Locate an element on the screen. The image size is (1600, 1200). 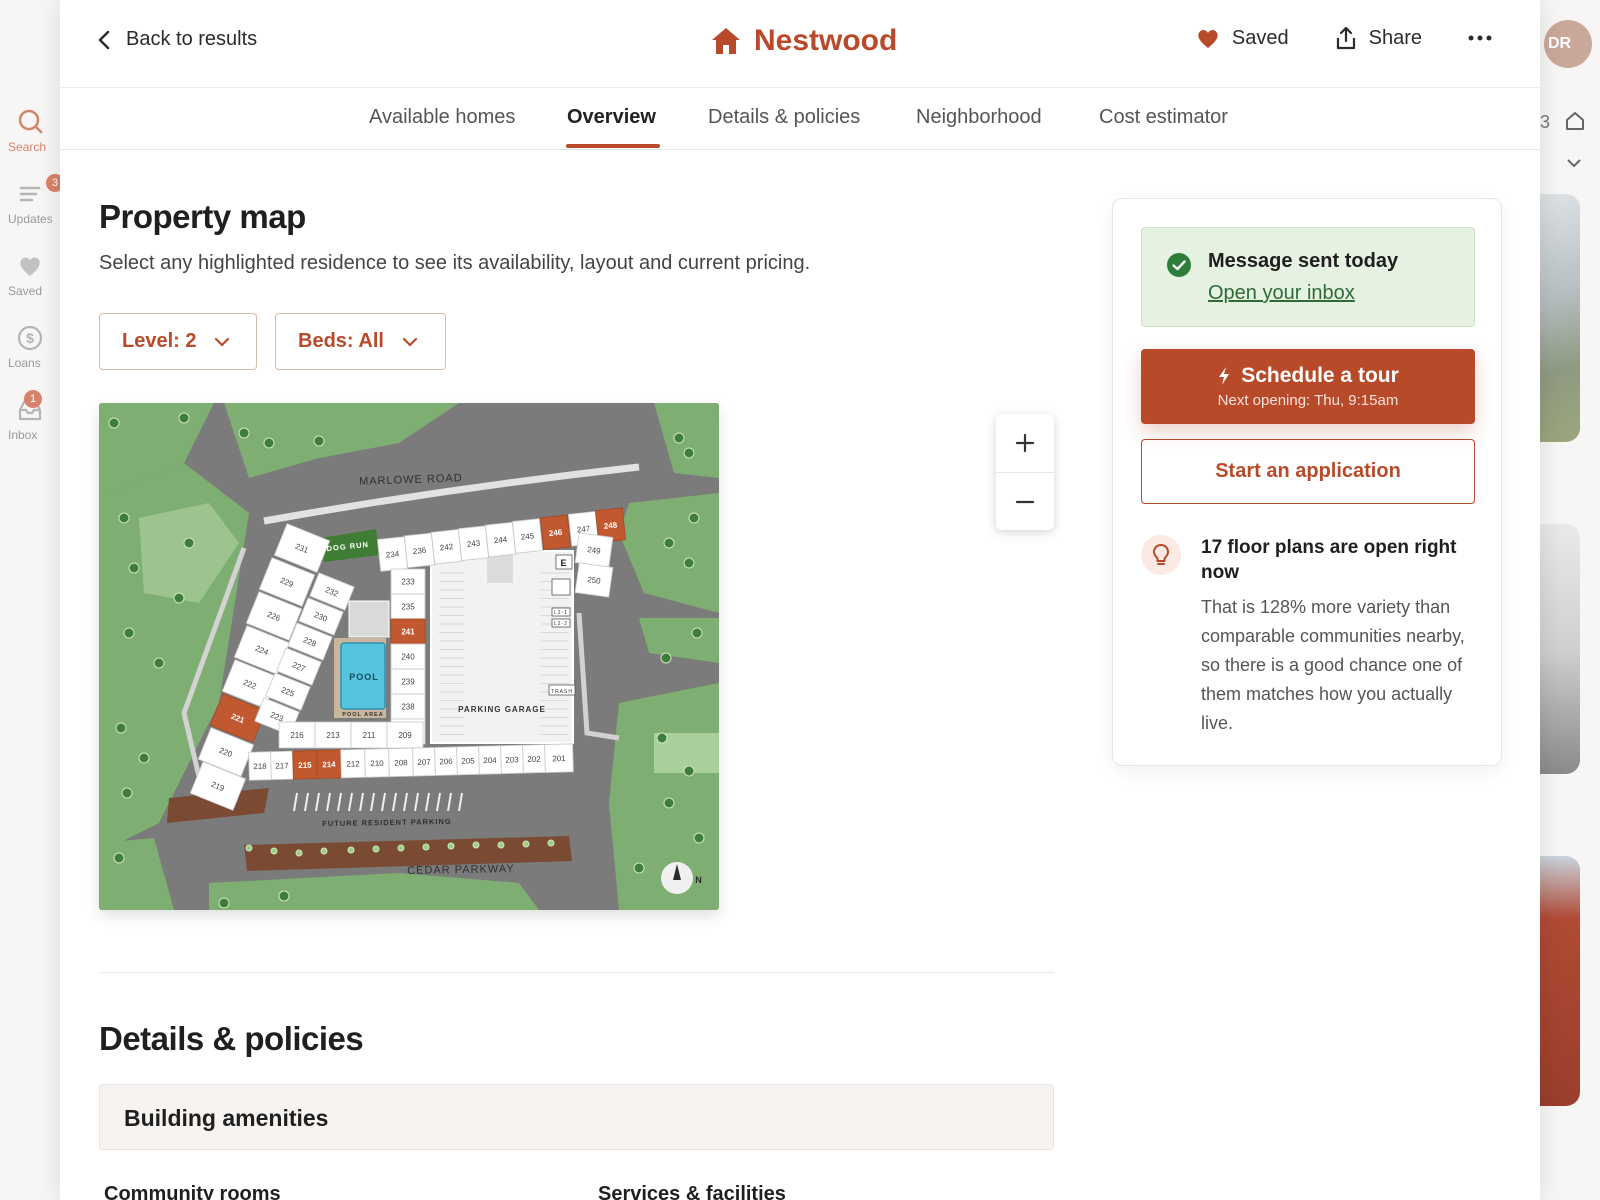
share-button: Share is located at coordinates (1378, 38).